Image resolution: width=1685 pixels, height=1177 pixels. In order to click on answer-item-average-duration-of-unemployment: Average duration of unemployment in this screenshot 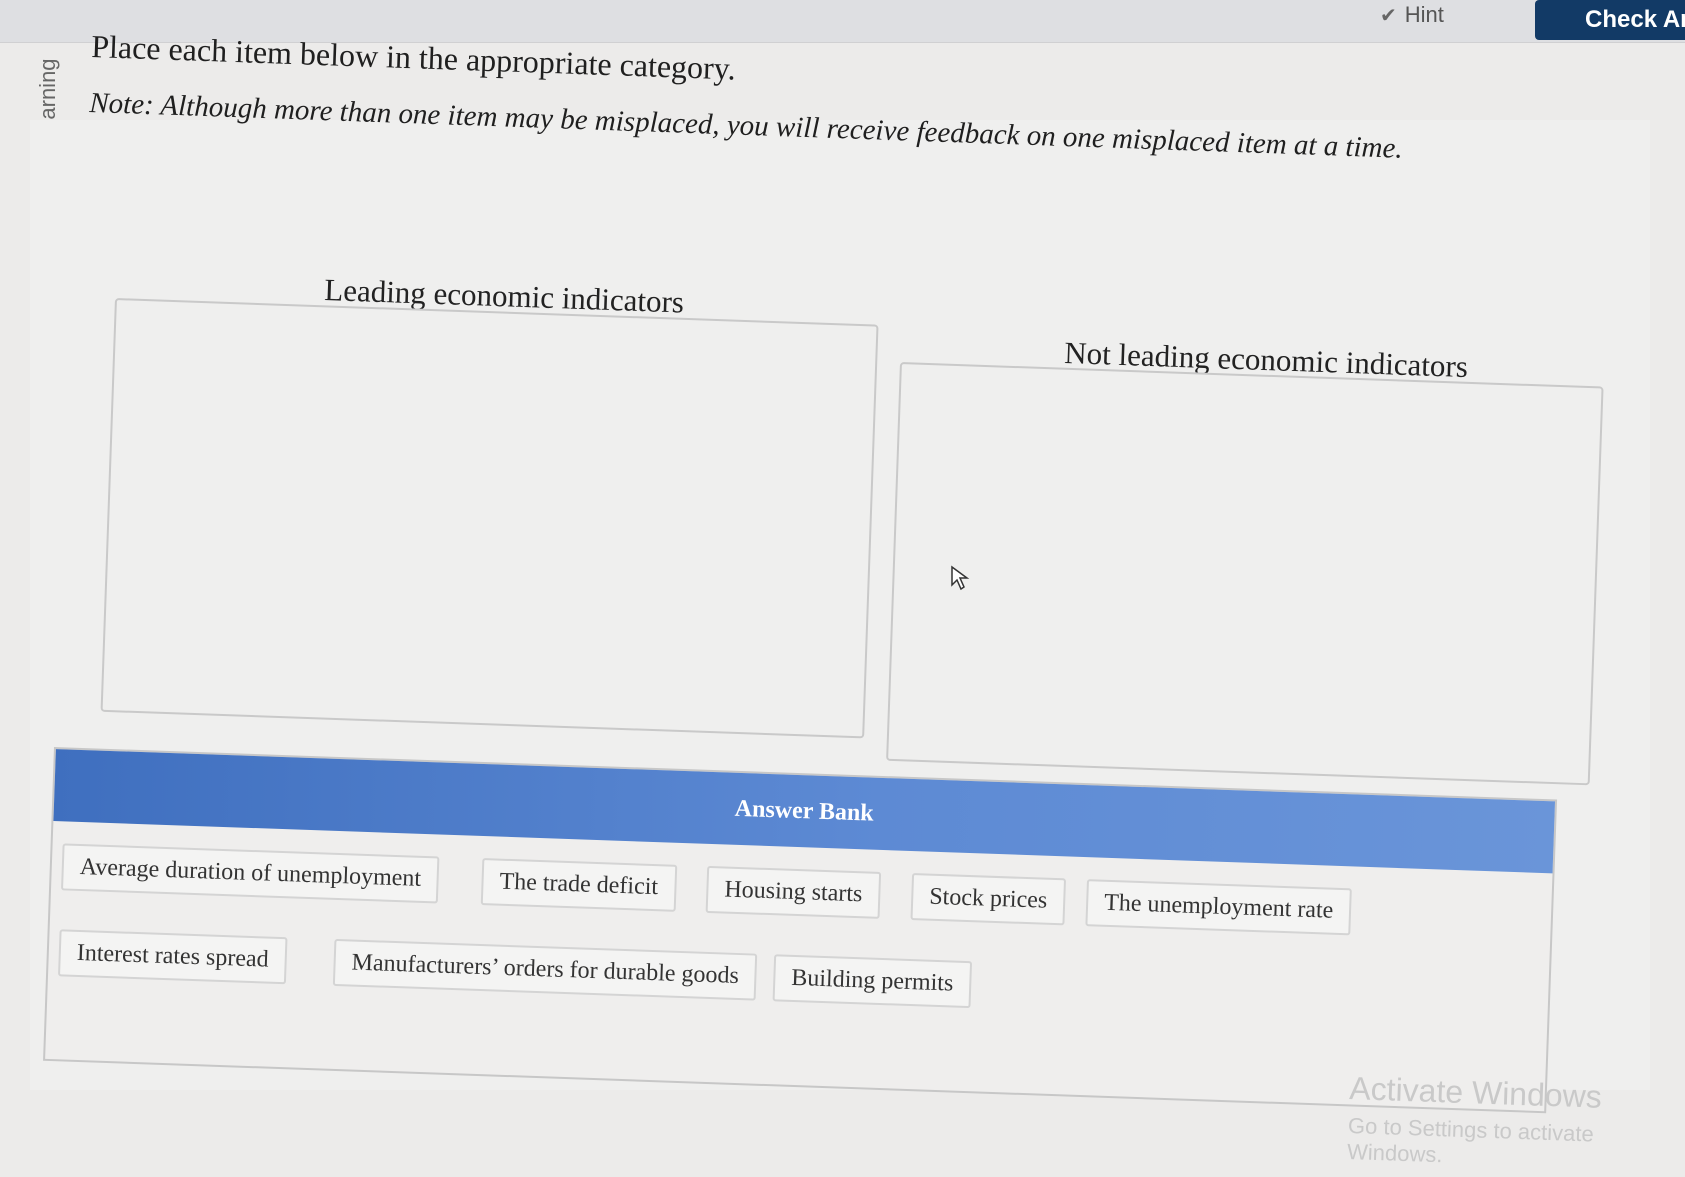, I will do `click(250, 873)`.